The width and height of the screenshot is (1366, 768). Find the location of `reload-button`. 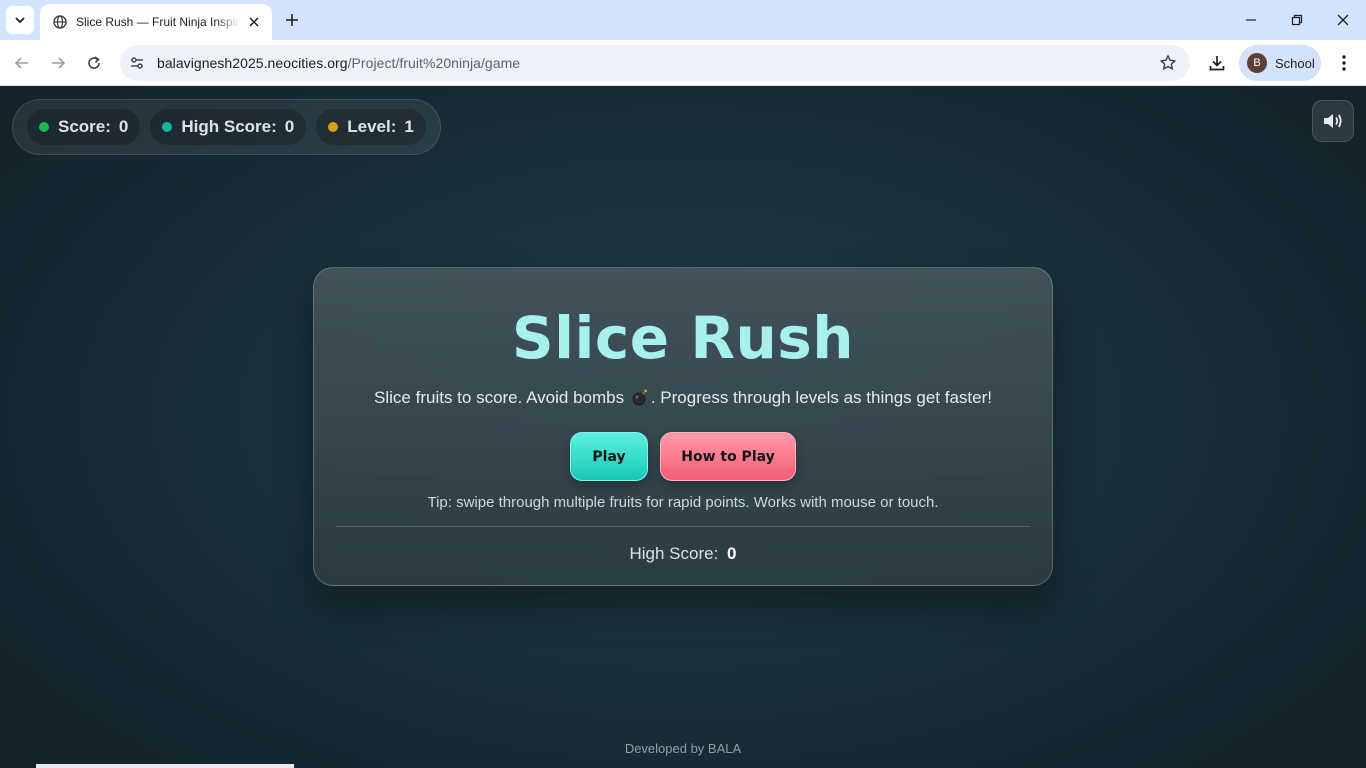

reload-button is located at coordinates (94, 63).